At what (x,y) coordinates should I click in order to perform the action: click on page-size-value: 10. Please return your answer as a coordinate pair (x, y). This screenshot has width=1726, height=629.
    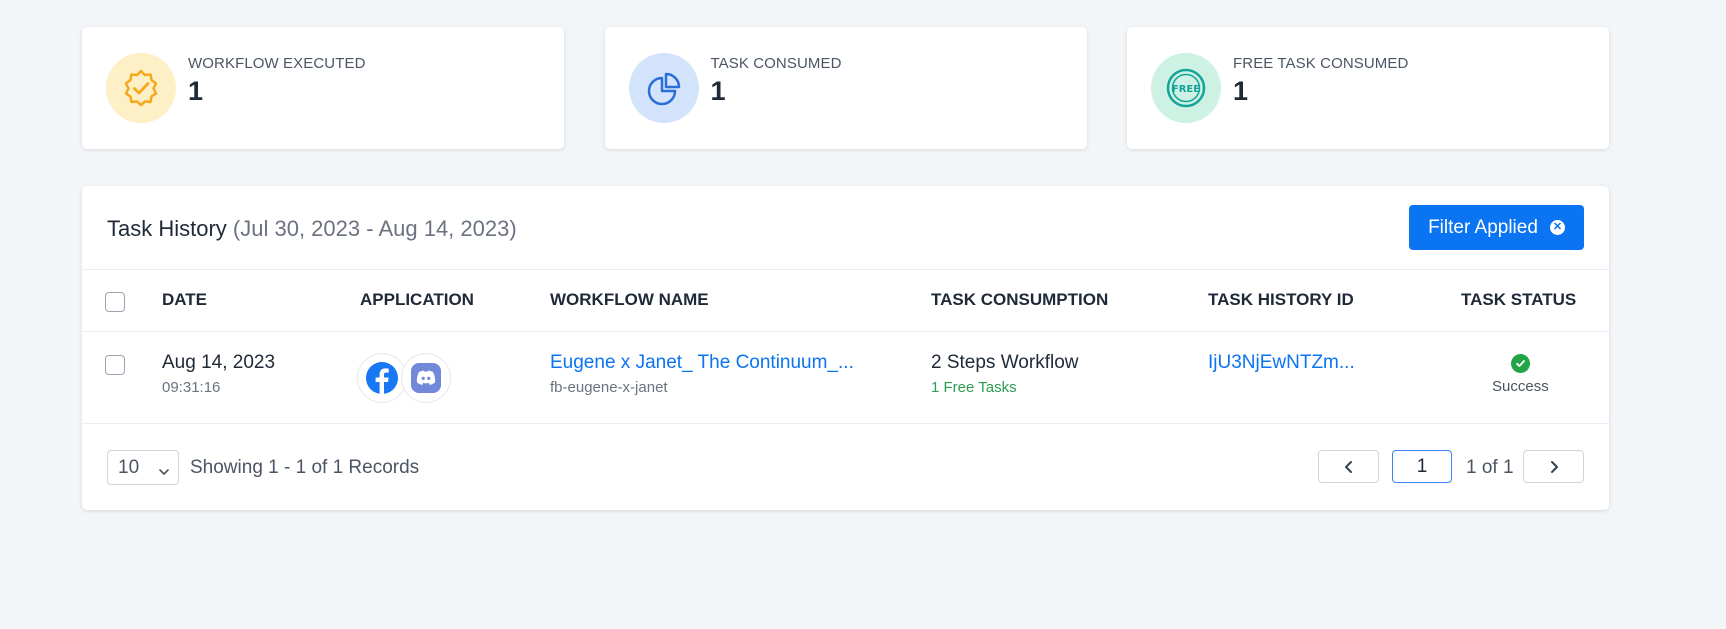
    Looking at the image, I should click on (129, 467).